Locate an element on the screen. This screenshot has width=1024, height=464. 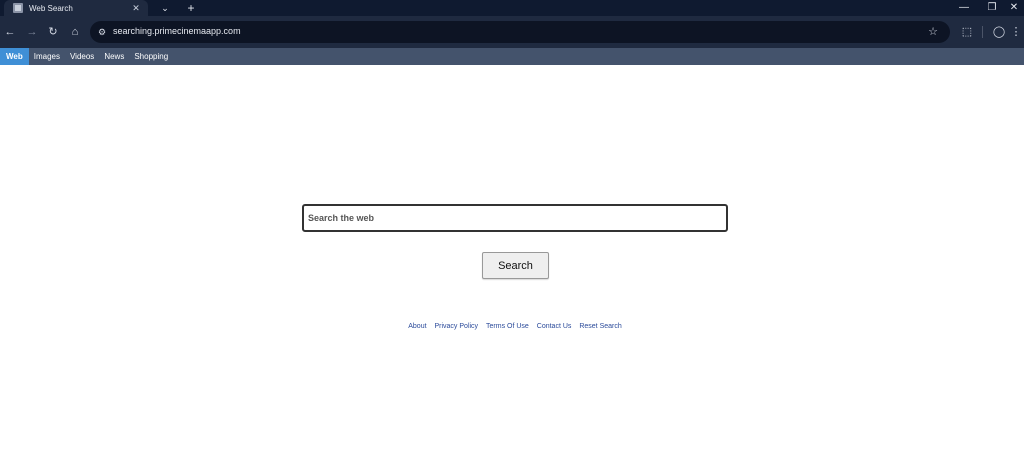
nav-shopping: Shopping is located at coordinates (151, 56).